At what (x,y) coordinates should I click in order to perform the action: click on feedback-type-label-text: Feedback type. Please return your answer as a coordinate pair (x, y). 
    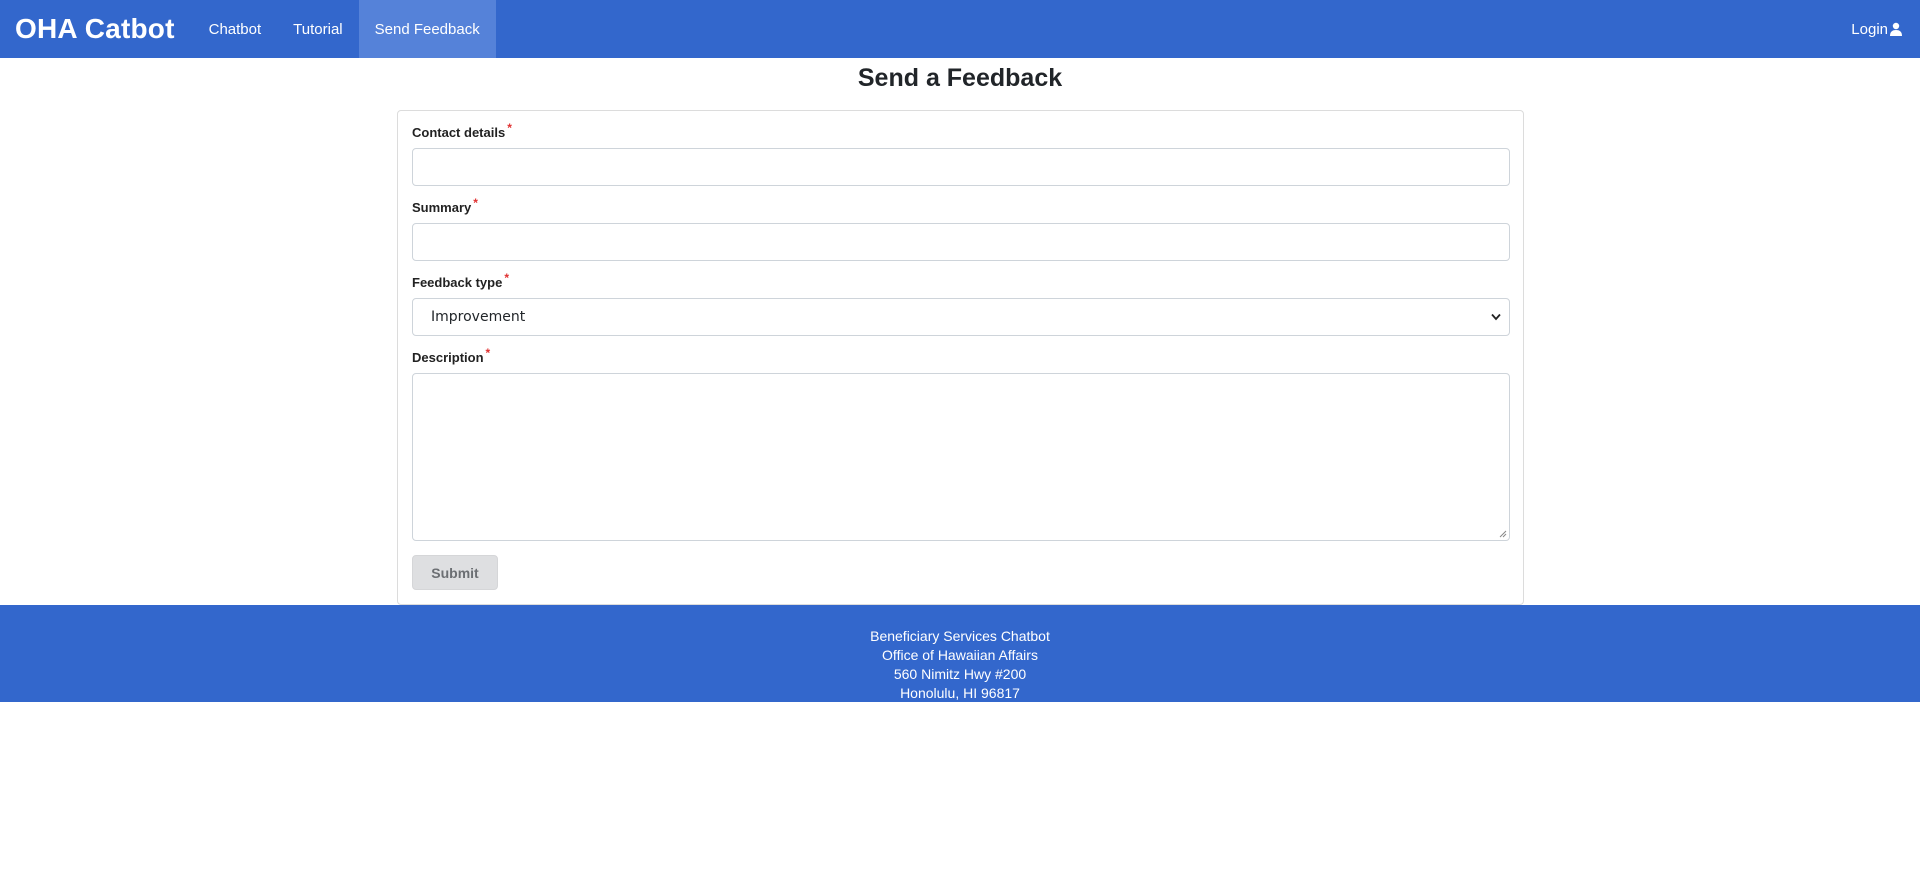
    Looking at the image, I should click on (457, 282).